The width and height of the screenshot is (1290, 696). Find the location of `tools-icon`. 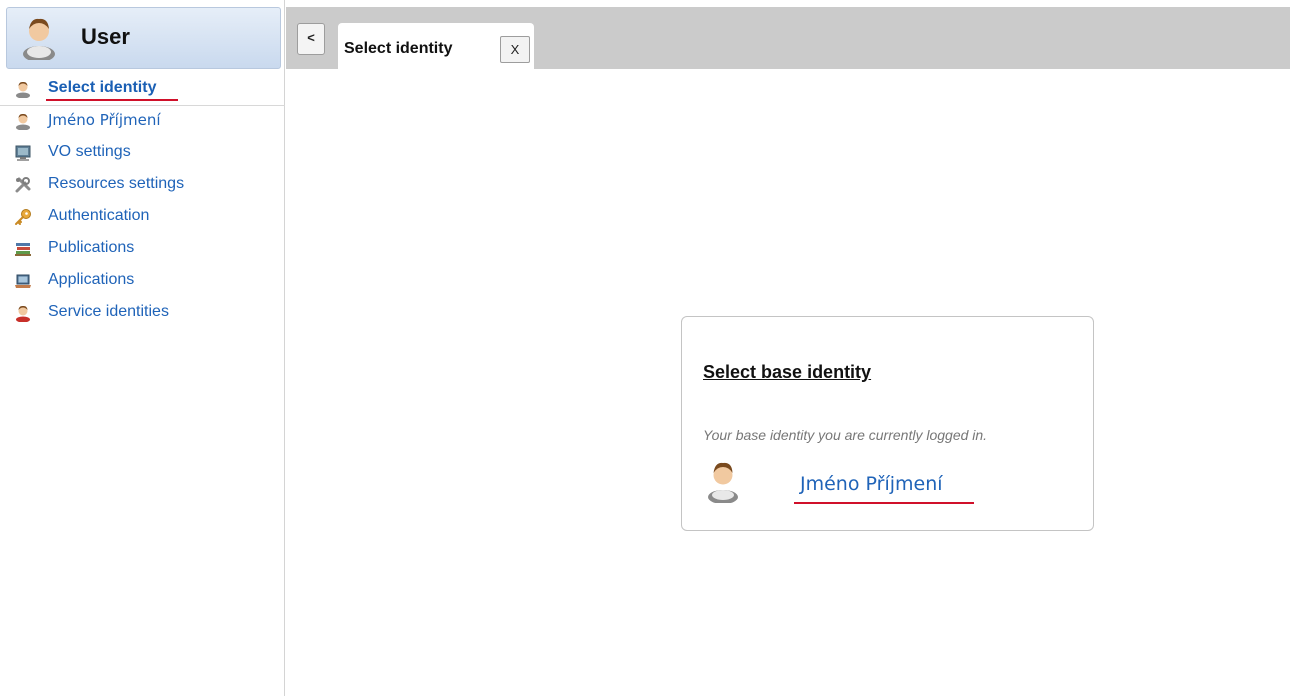

tools-icon is located at coordinates (23, 185).